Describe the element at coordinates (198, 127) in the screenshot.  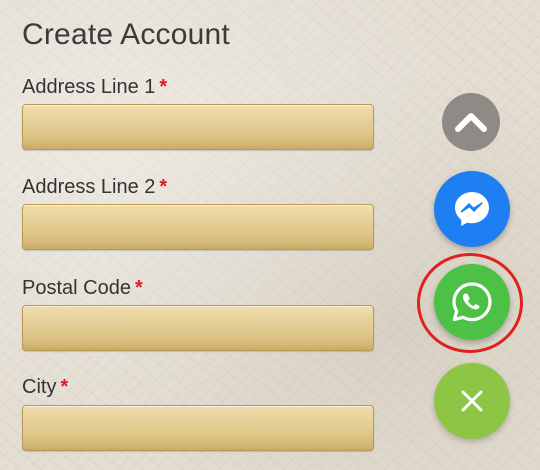
I see `address-line-1-input` at that location.